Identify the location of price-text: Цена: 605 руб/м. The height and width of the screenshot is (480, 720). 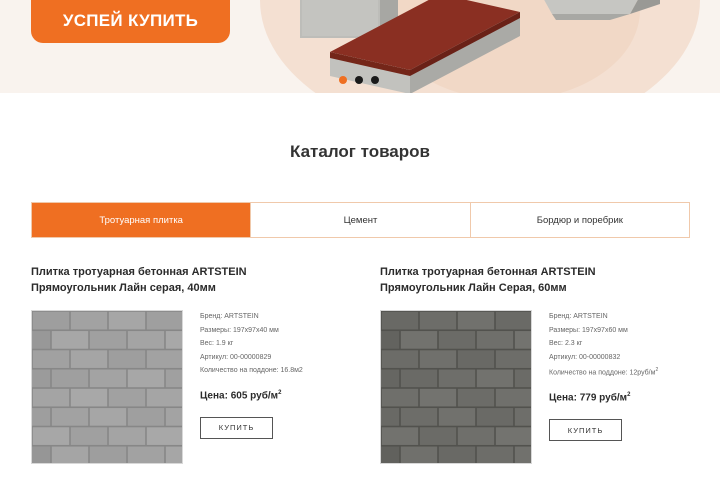
(239, 395).